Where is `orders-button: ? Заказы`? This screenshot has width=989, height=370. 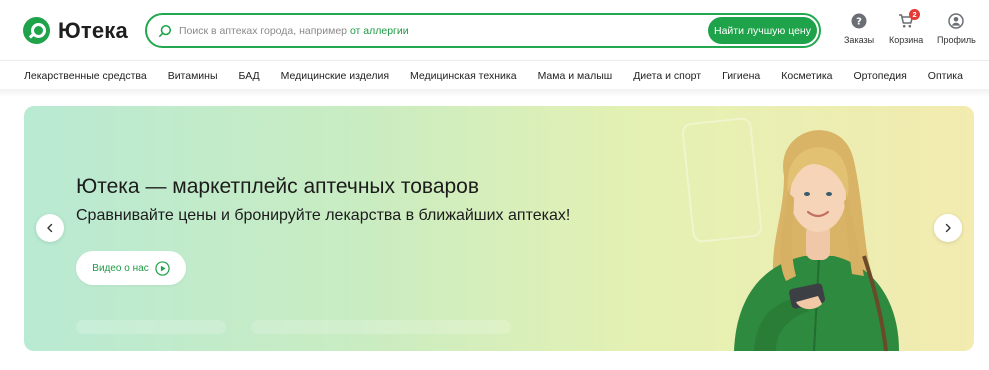
orders-button: ? Заказы is located at coordinates (859, 29).